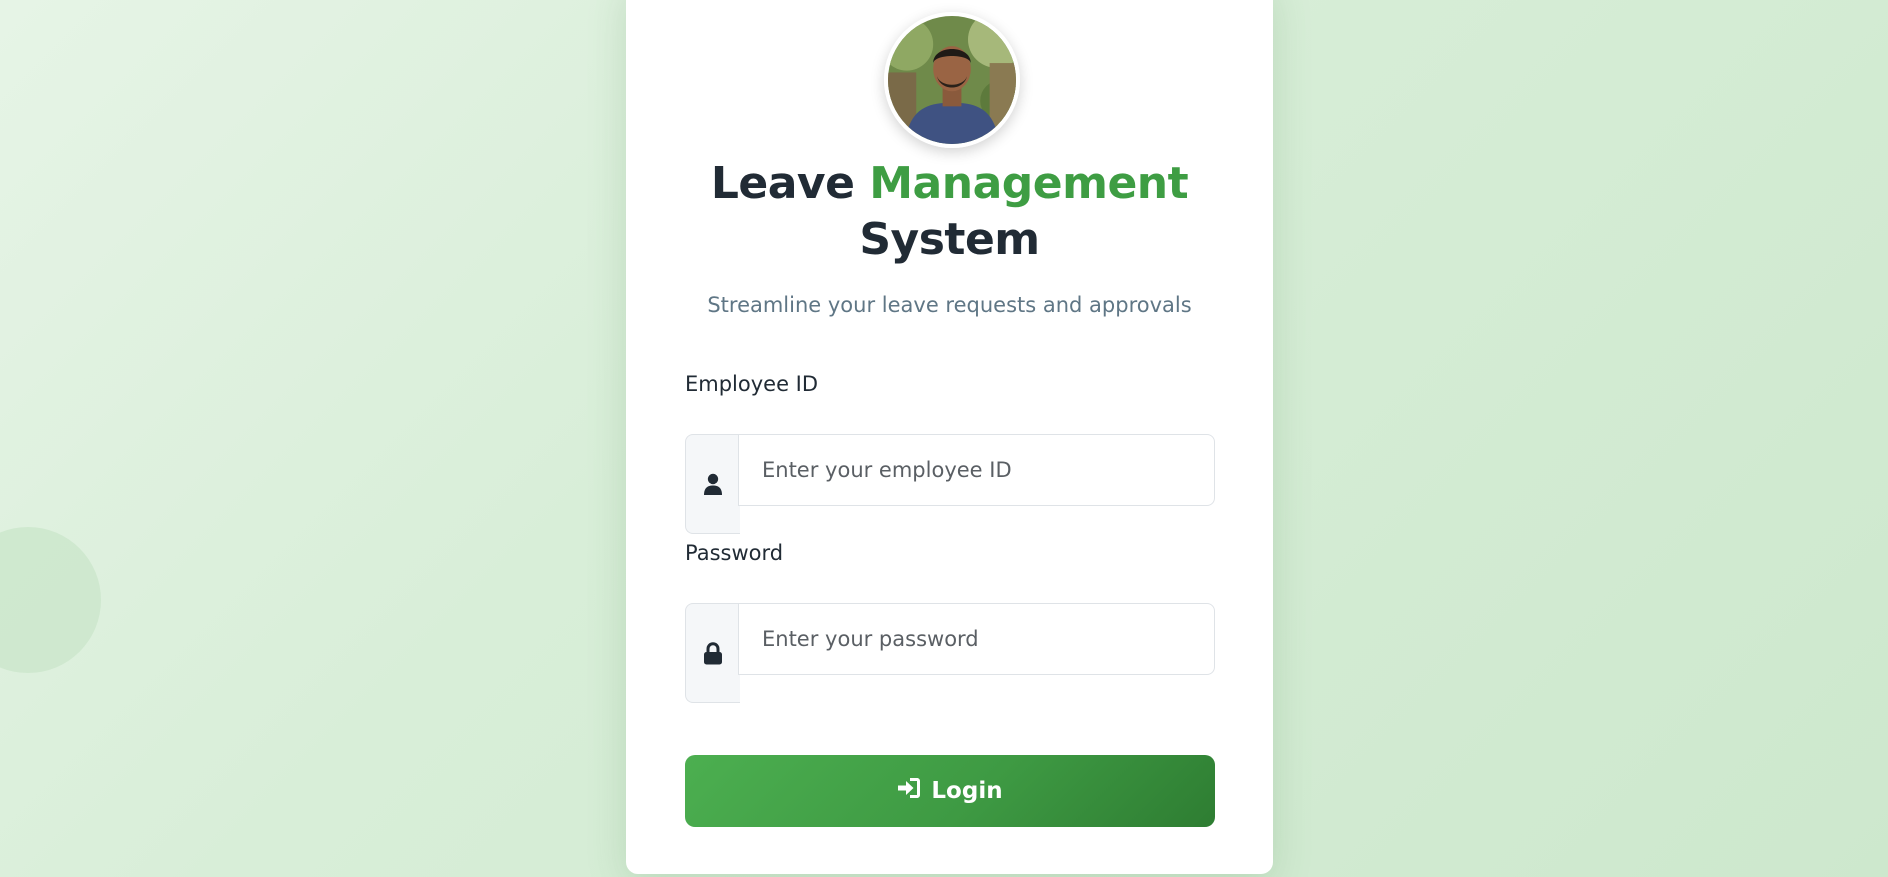 This screenshot has width=1888, height=877. What do you see at coordinates (1029, 183) in the screenshot?
I see `title-text-management: Management` at bounding box center [1029, 183].